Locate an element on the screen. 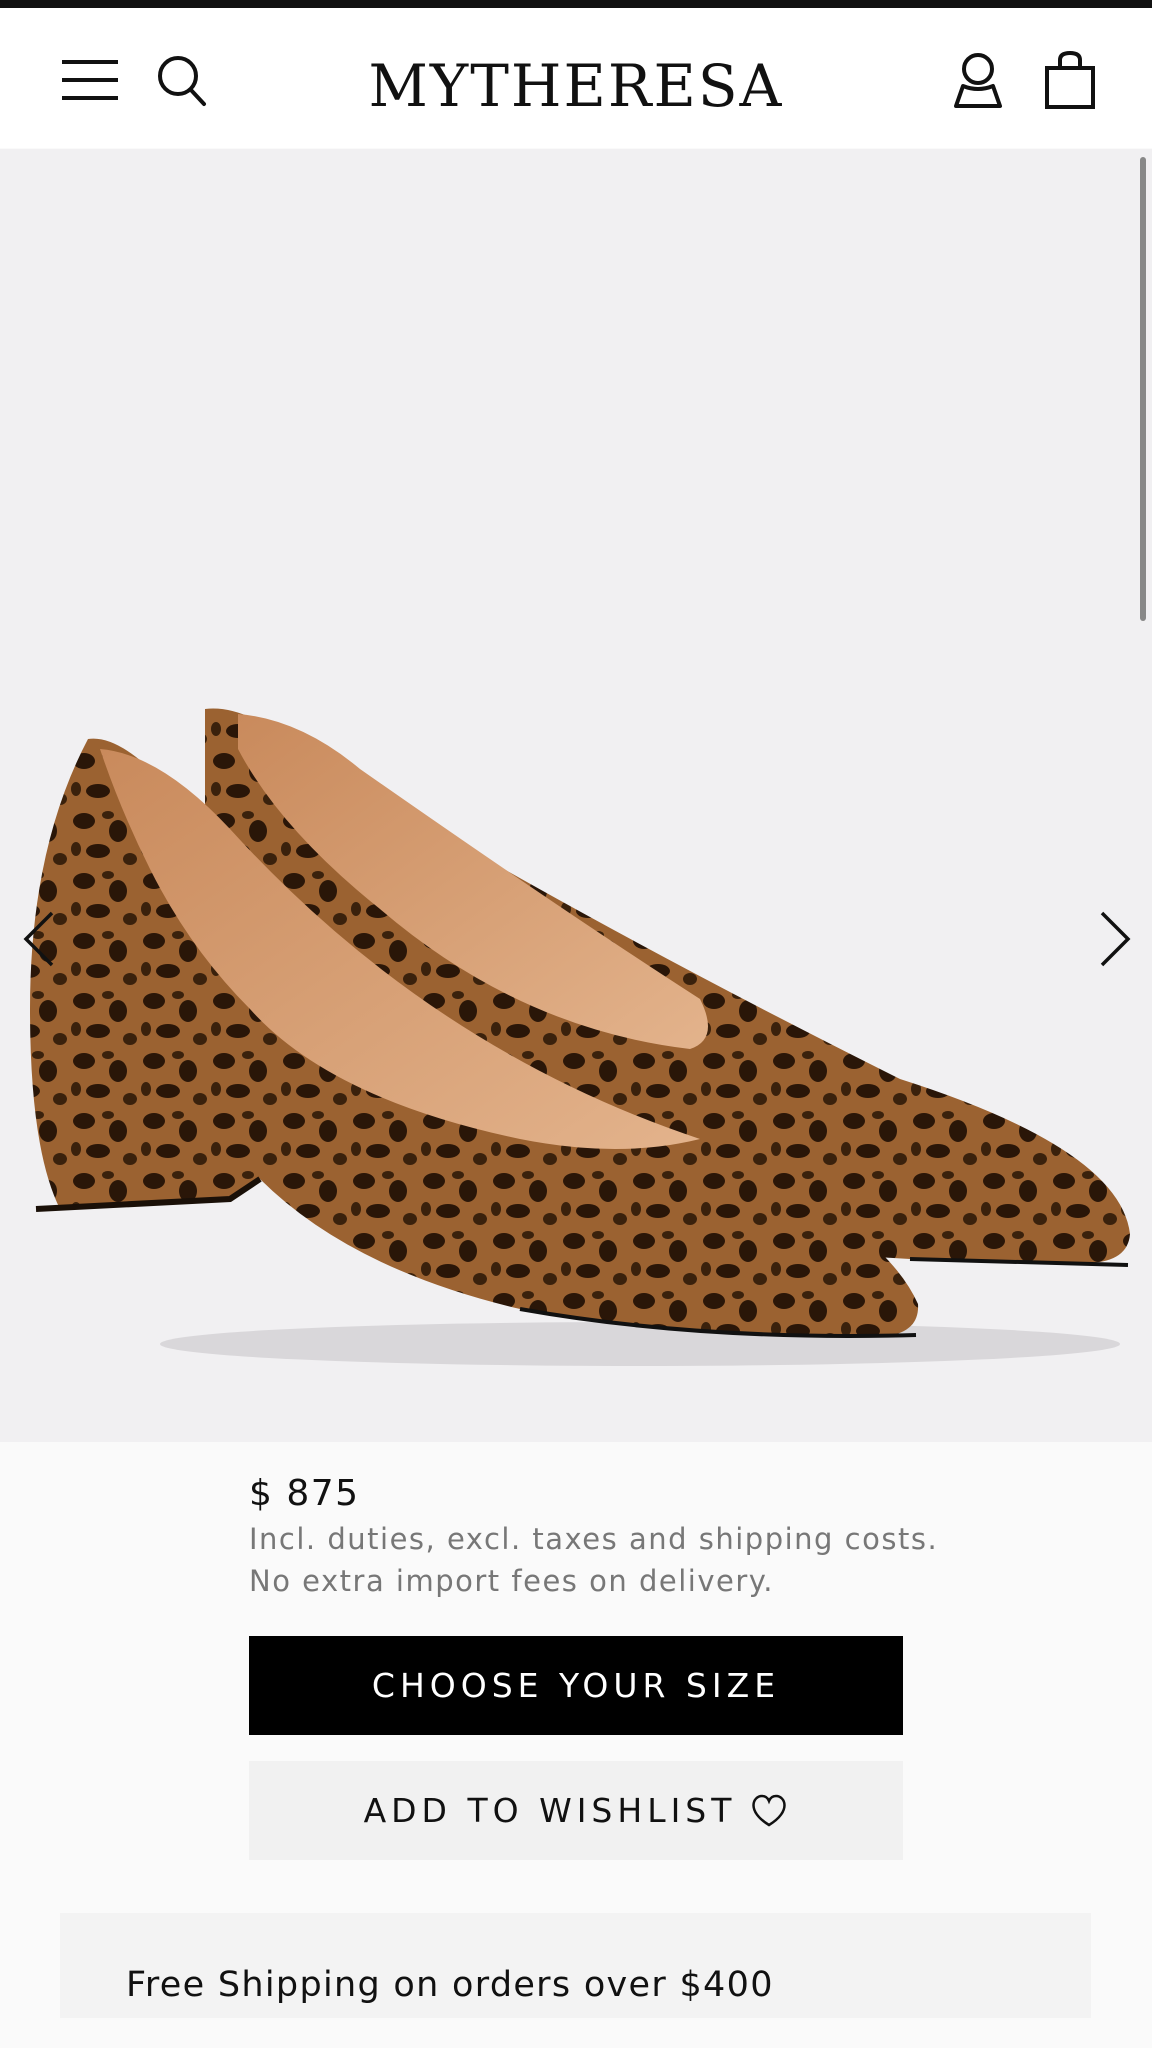 This screenshot has height=2048, width=1152. product-price: $ 875 is located at coordinates (304, 1493).